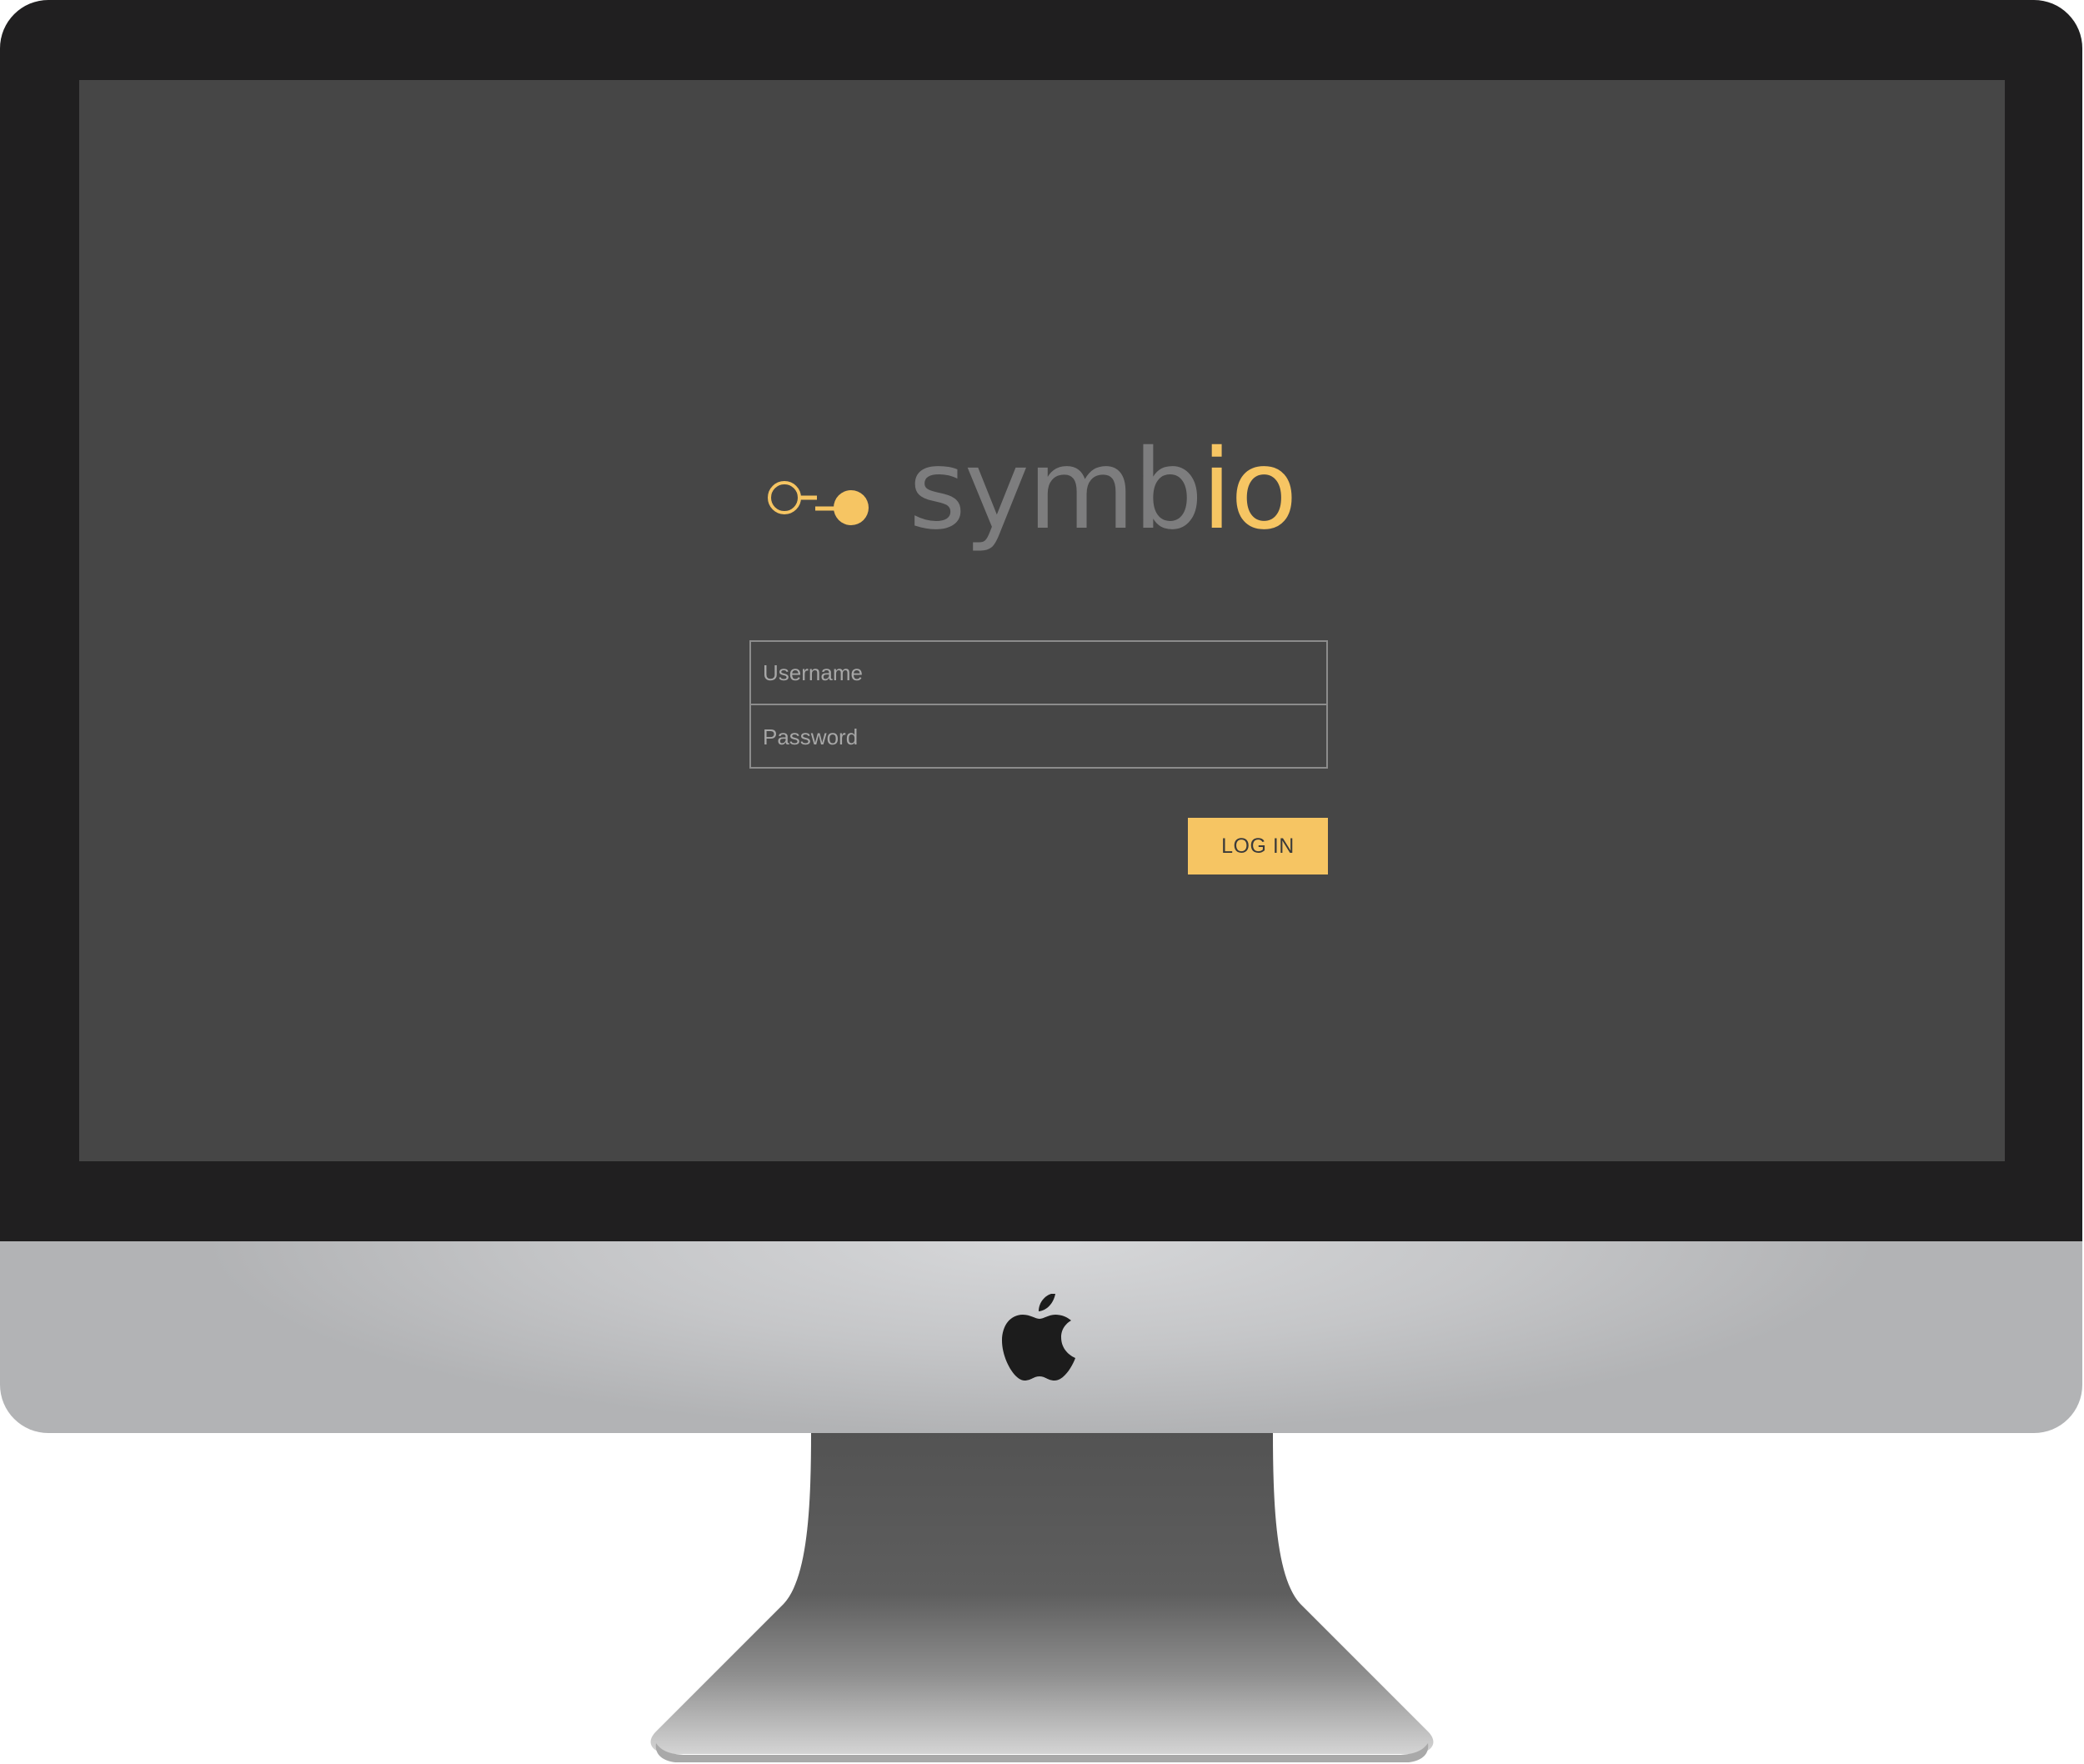 Image resolution: width=2084 pixels, height=1764 pixels. I want to click on login-fields: Username Password, so click(1038, 704).